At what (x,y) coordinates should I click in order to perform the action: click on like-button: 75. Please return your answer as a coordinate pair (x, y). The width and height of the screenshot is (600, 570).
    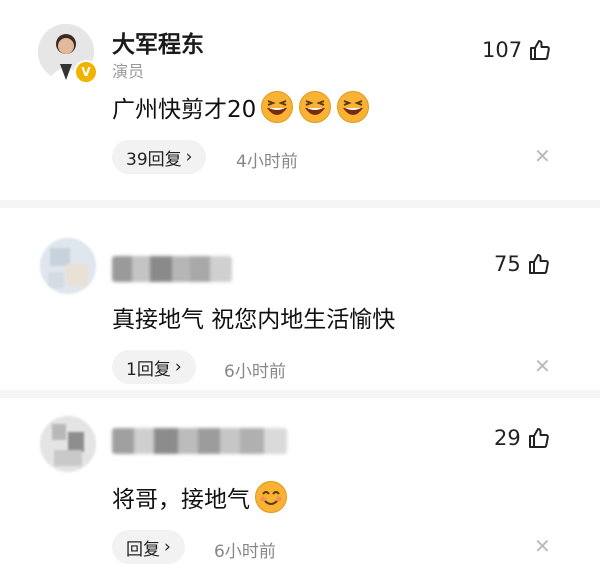
    Looking at the image, I should click on (522, 264).